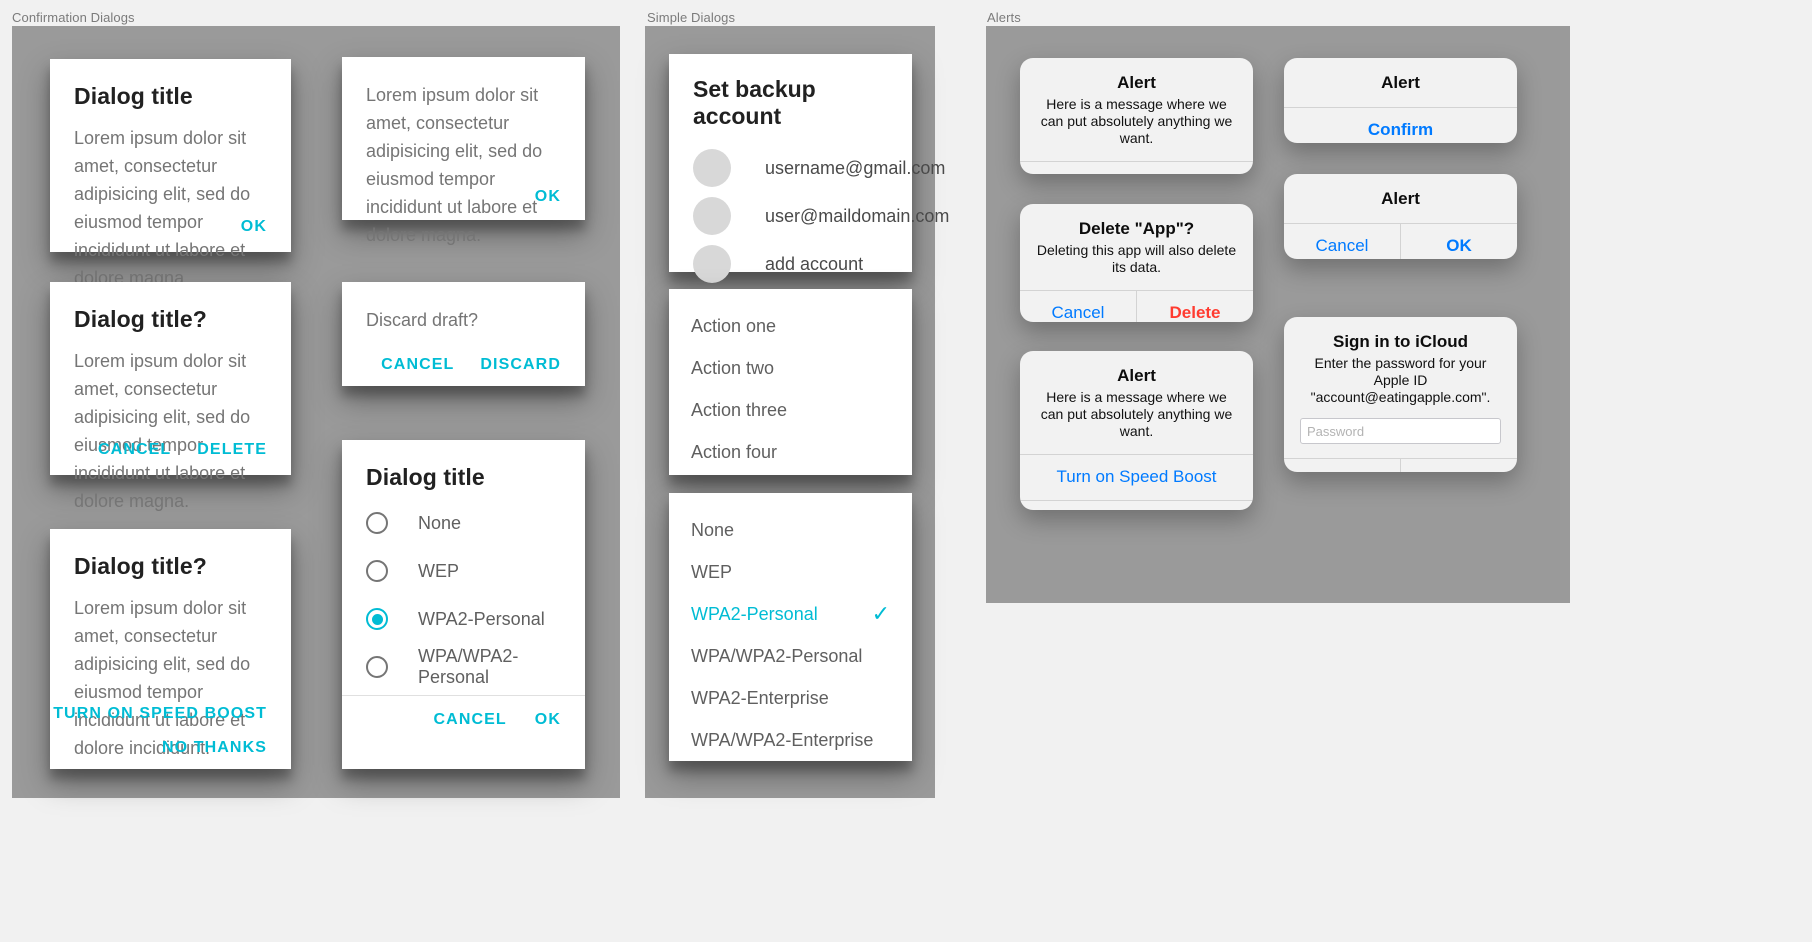  What do you see at coordinates (417, 365) in the screenshot?
I see `dialog-discard-draft-cancel-button: CANCEL` at bounding box center [417, 365].